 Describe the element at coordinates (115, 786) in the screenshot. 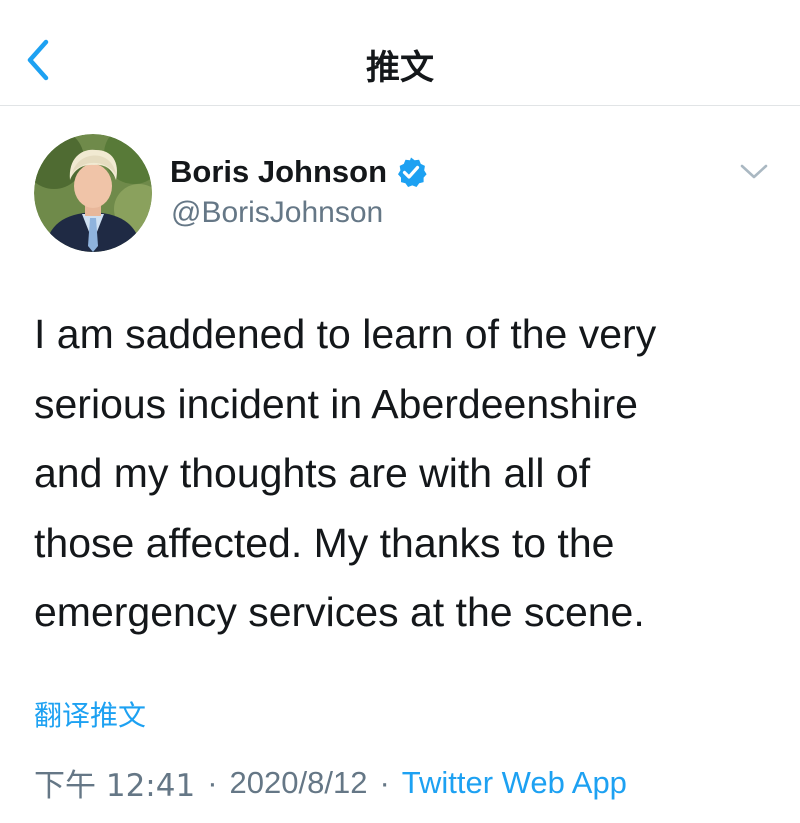

I see `tweet-time: 下午 12:41` at that location.